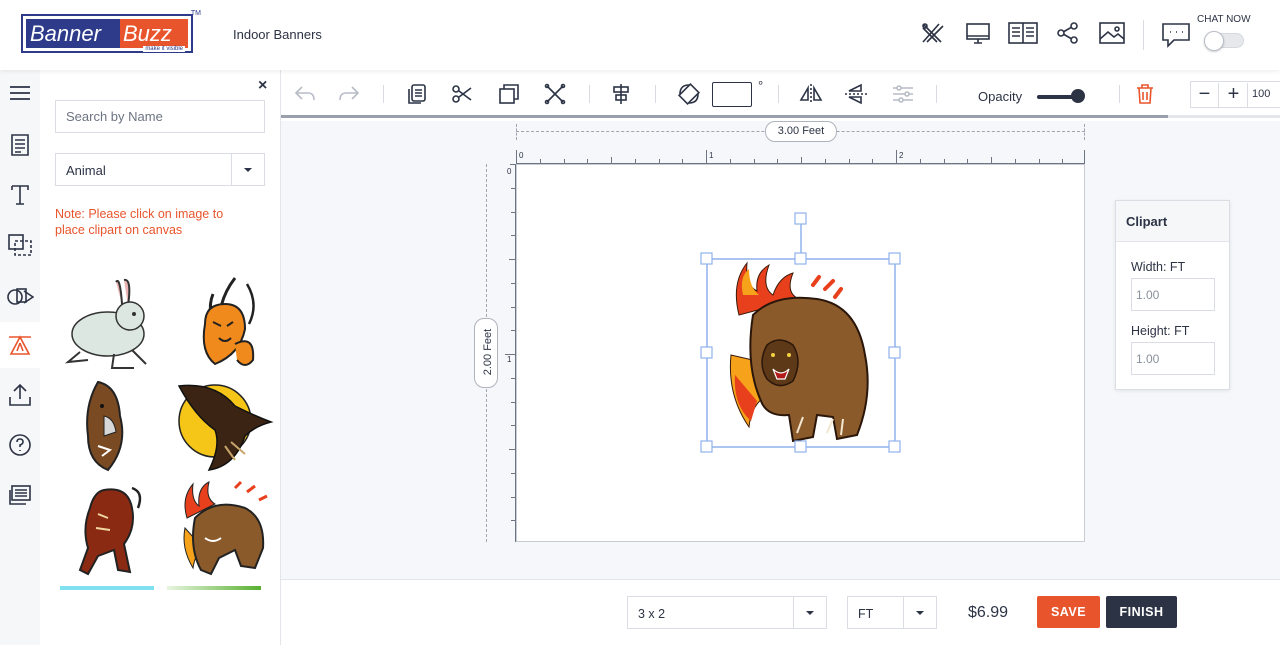  What do you see at coordinates (800, 218) in the screenshot?
I see `rotate-handle` at bounding box center [800, 218].